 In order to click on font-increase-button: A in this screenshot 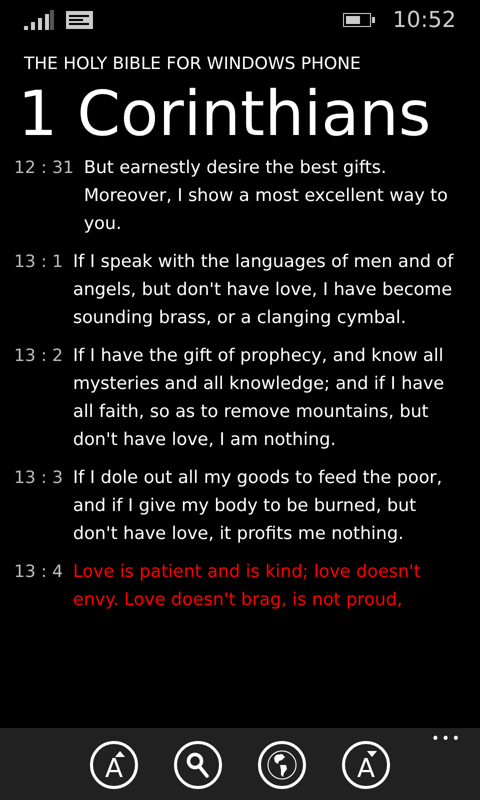, I will do `click(114, 765)`.